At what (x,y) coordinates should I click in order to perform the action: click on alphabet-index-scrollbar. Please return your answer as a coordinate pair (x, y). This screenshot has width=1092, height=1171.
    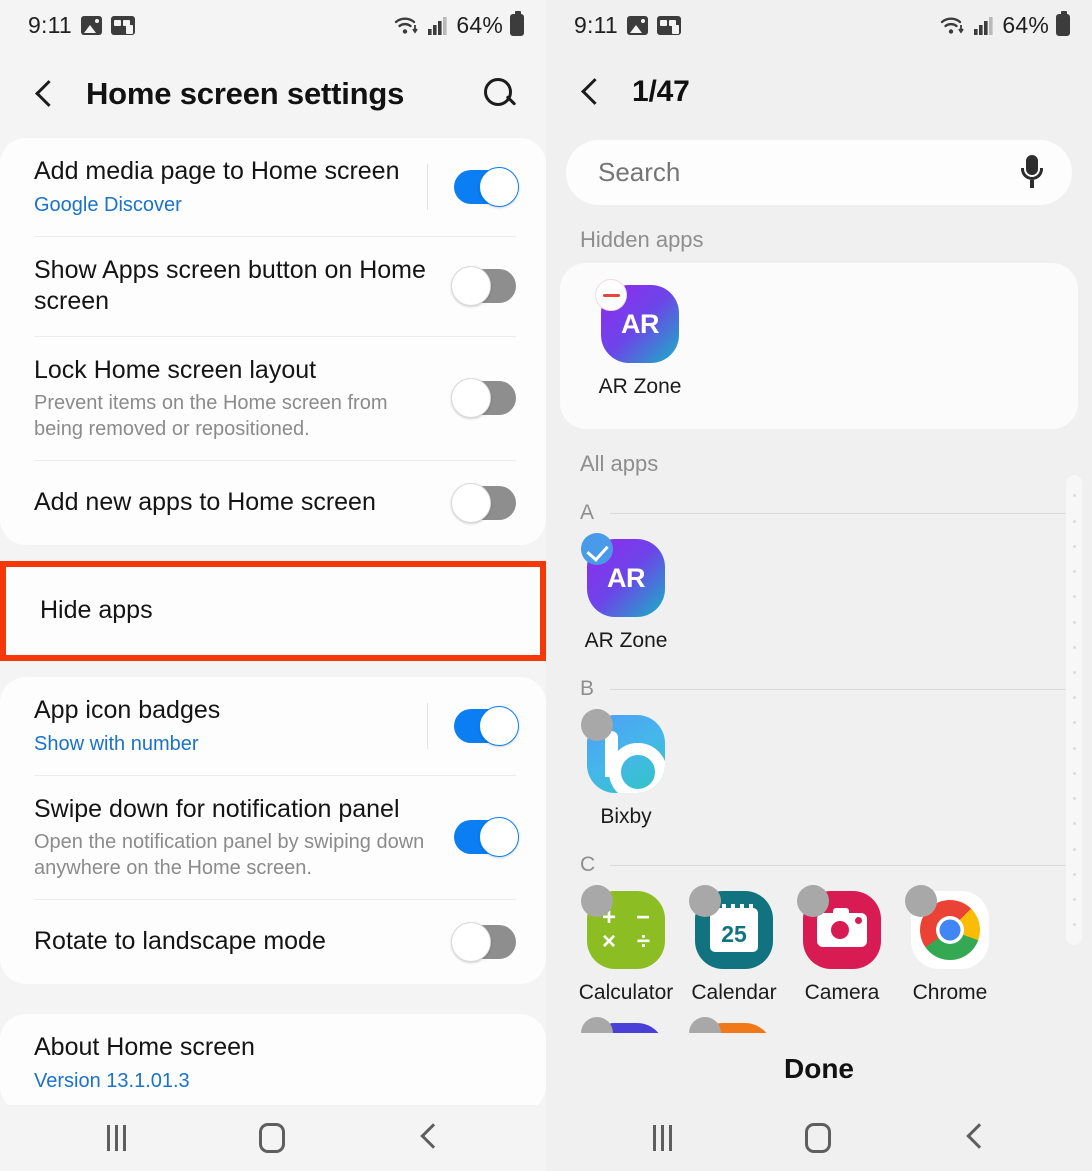
    Looking at the image, I should click on (1074, 710).